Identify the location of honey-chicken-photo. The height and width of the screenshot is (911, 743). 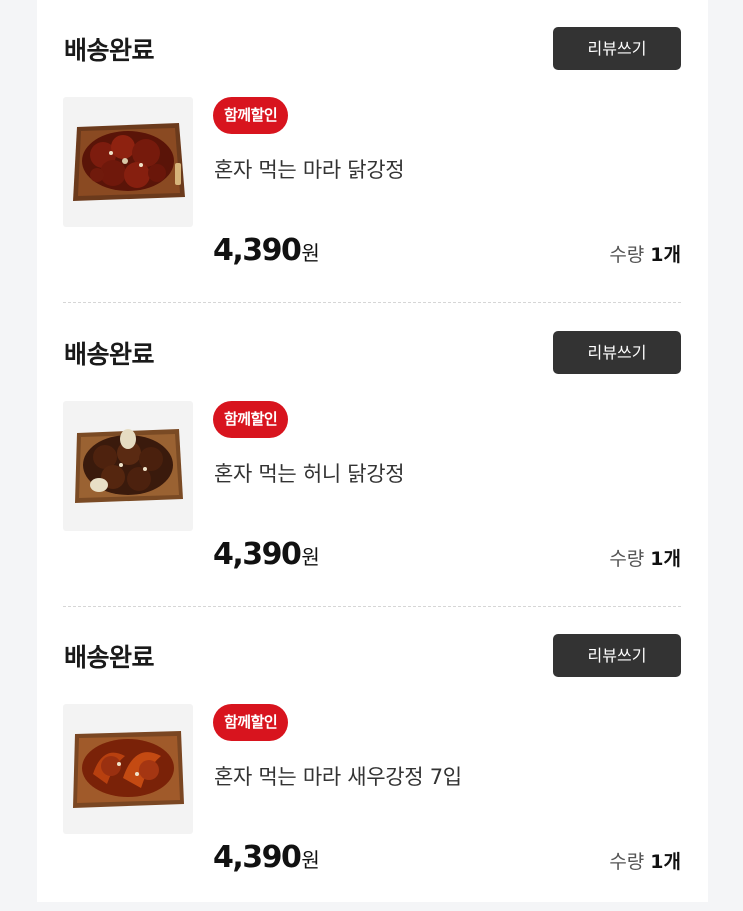
(129, 466).